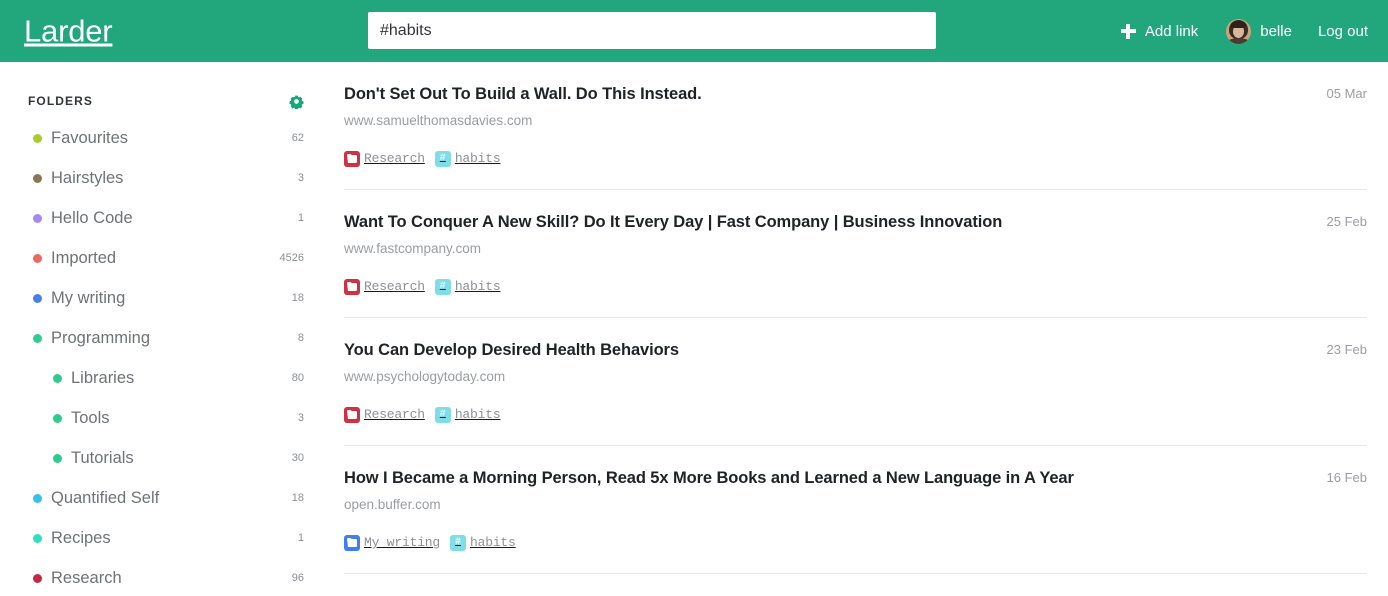  I want to click on folder-name: Hairstyles, so click(87, 177).